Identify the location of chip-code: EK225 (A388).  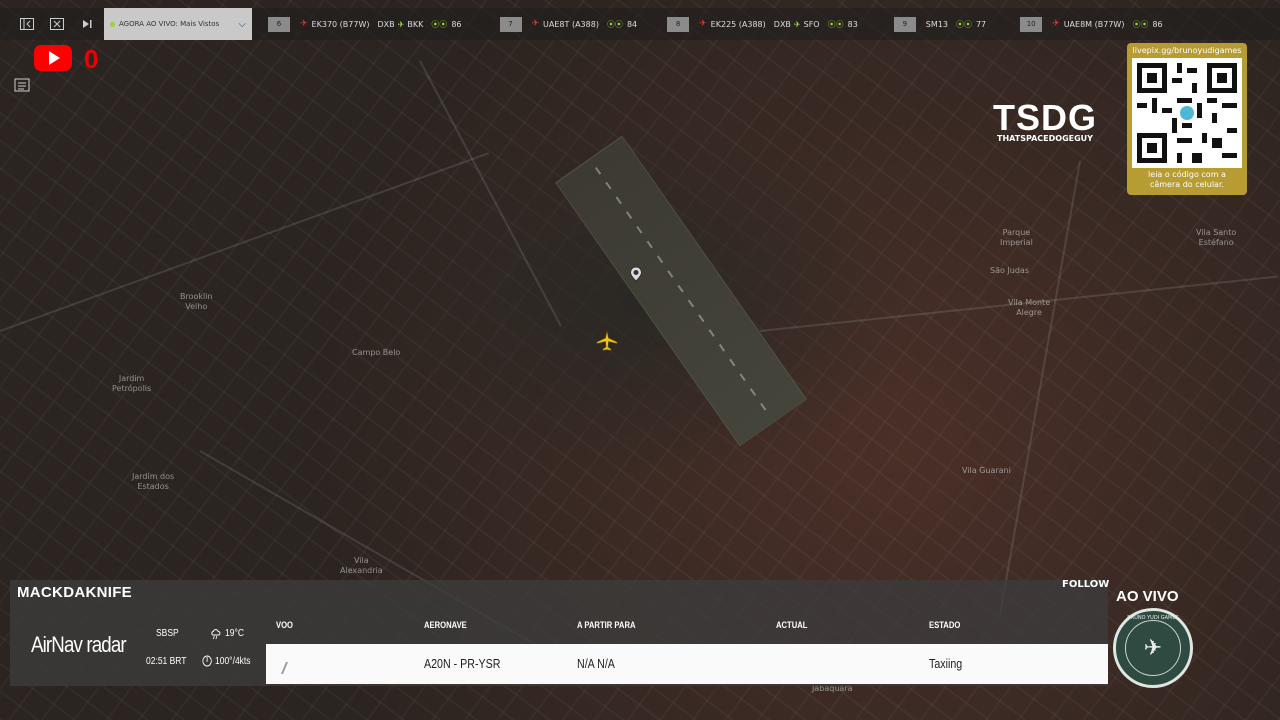
(738, 24).